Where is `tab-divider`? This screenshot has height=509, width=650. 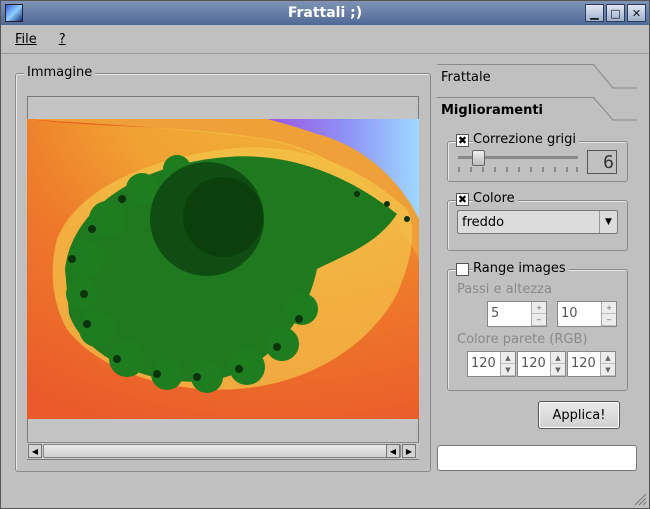 tab-divider is located at coordinates (515, 64).